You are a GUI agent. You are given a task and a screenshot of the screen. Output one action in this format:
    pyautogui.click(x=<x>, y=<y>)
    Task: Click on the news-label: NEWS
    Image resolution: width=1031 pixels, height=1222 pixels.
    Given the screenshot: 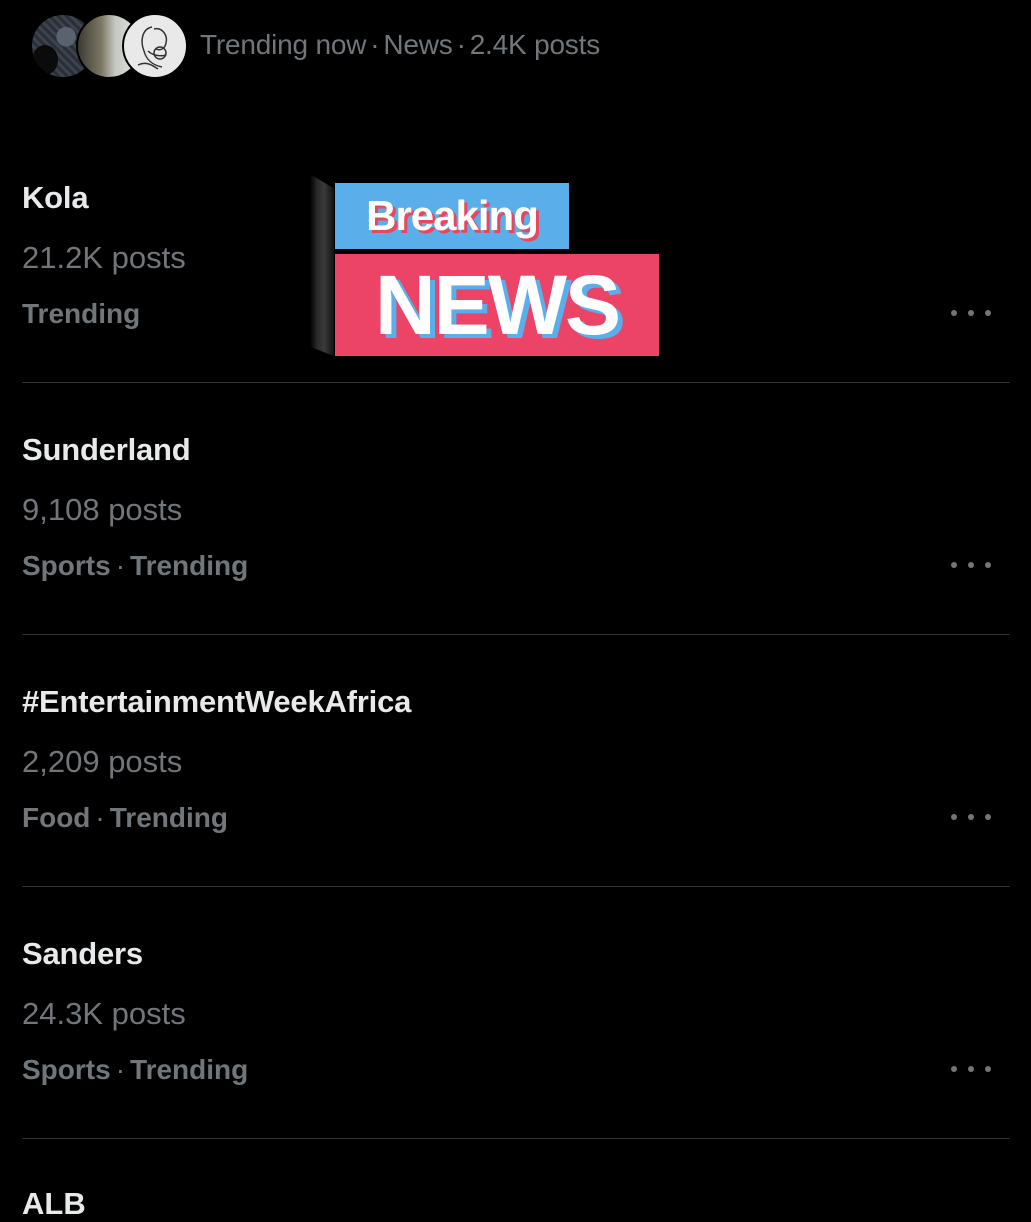 What is the action you would take?
    pyautogui.click(x=498, y=304)
    